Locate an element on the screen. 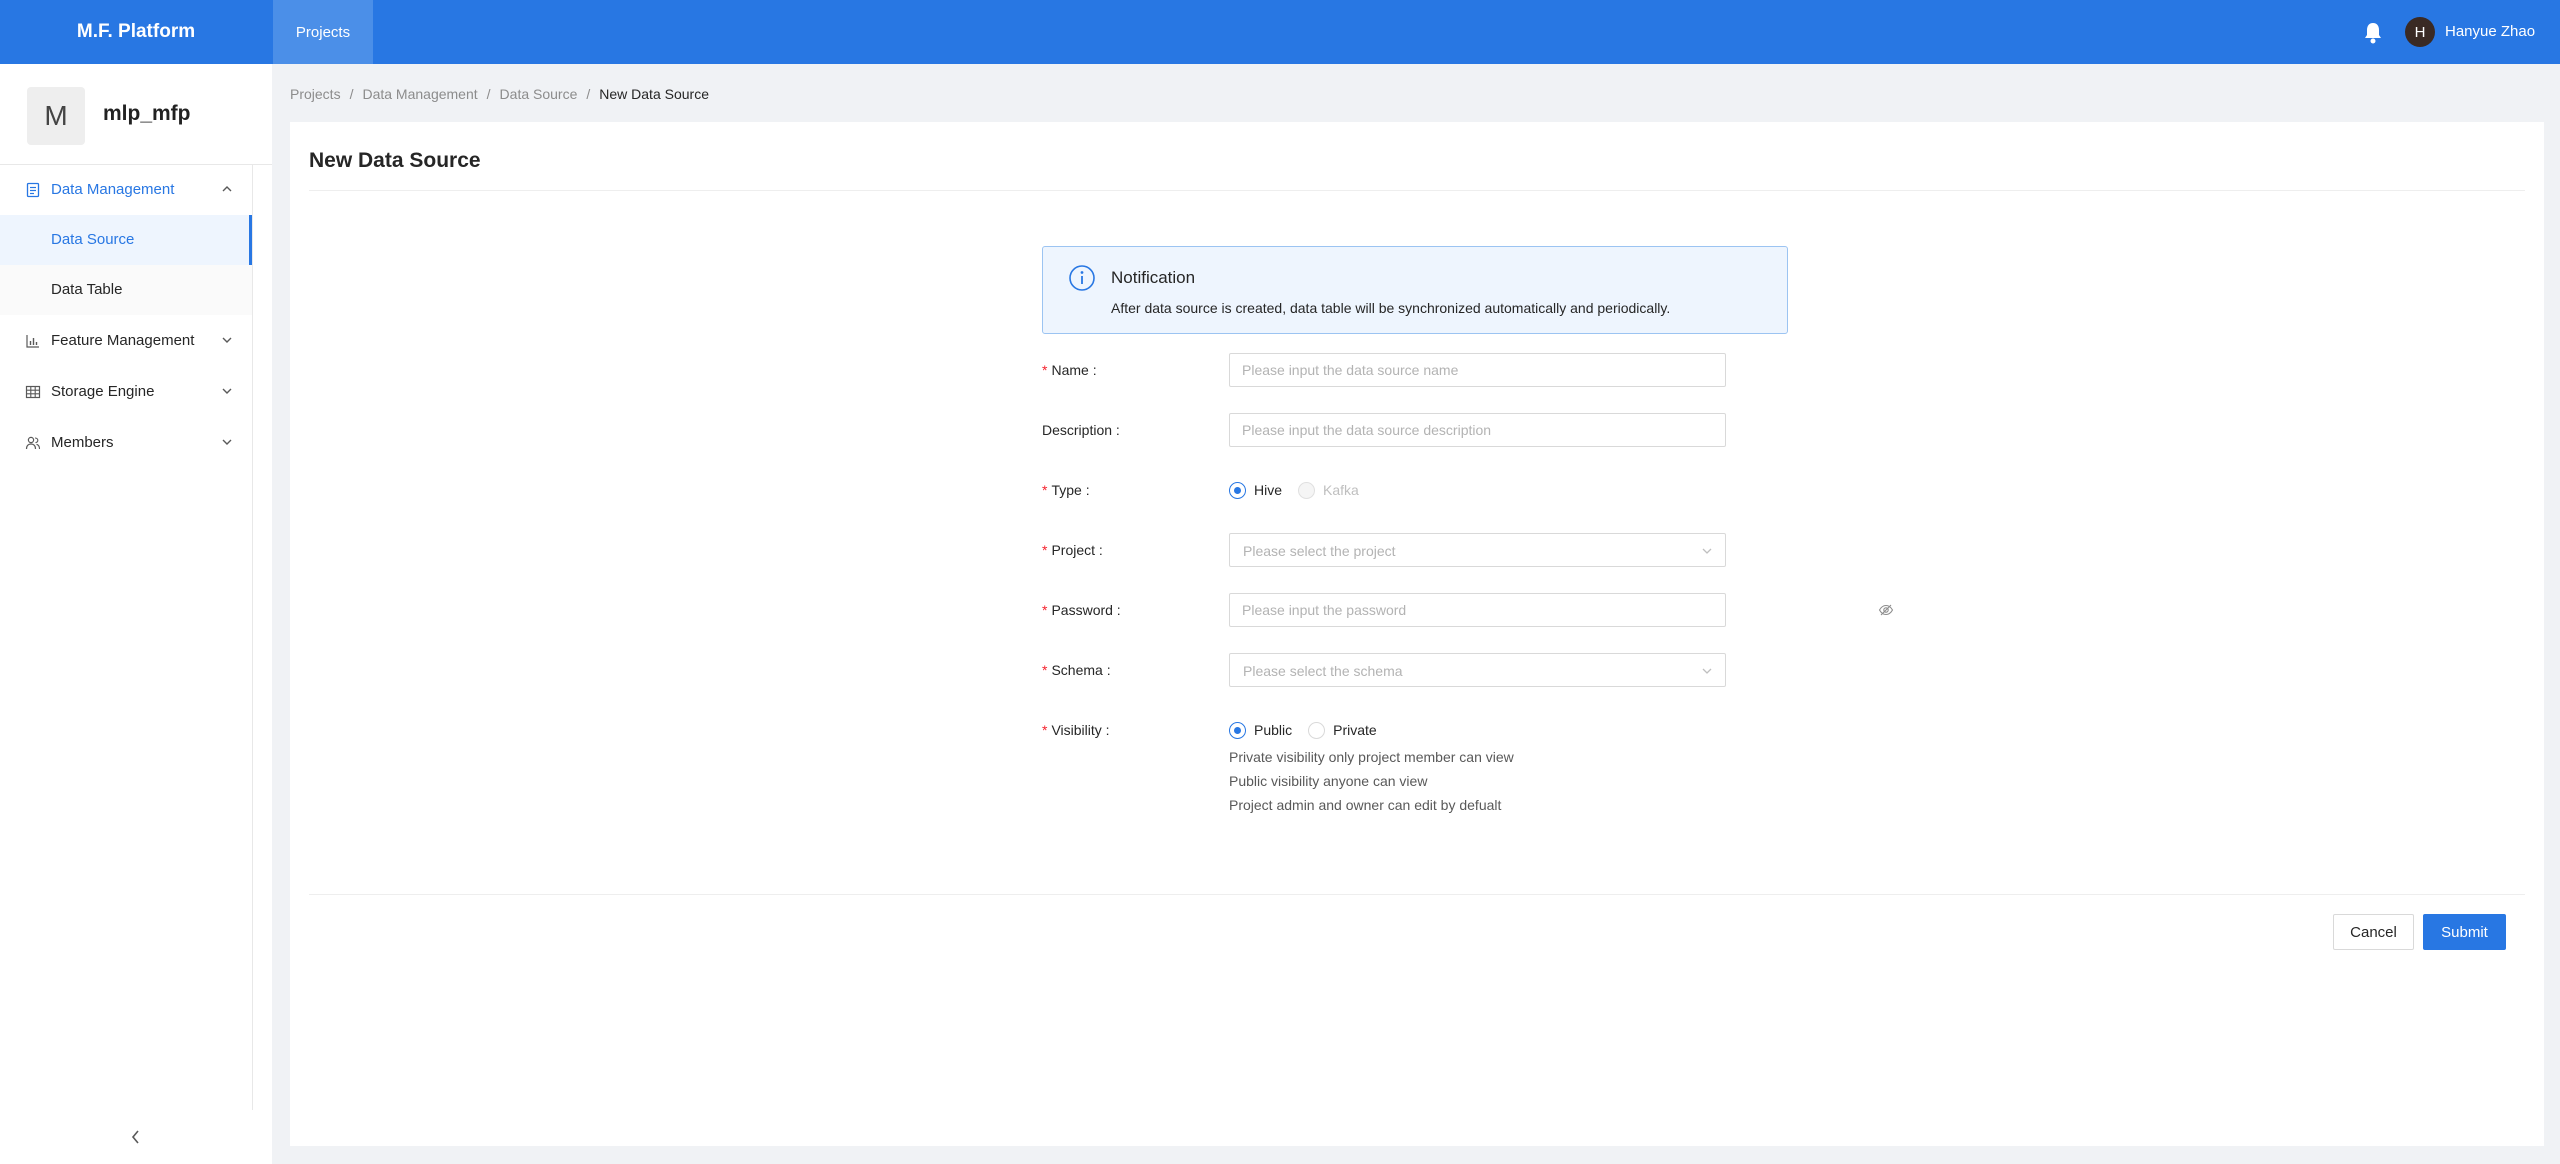  sidebar-divider is located at coordinates (252, 637).